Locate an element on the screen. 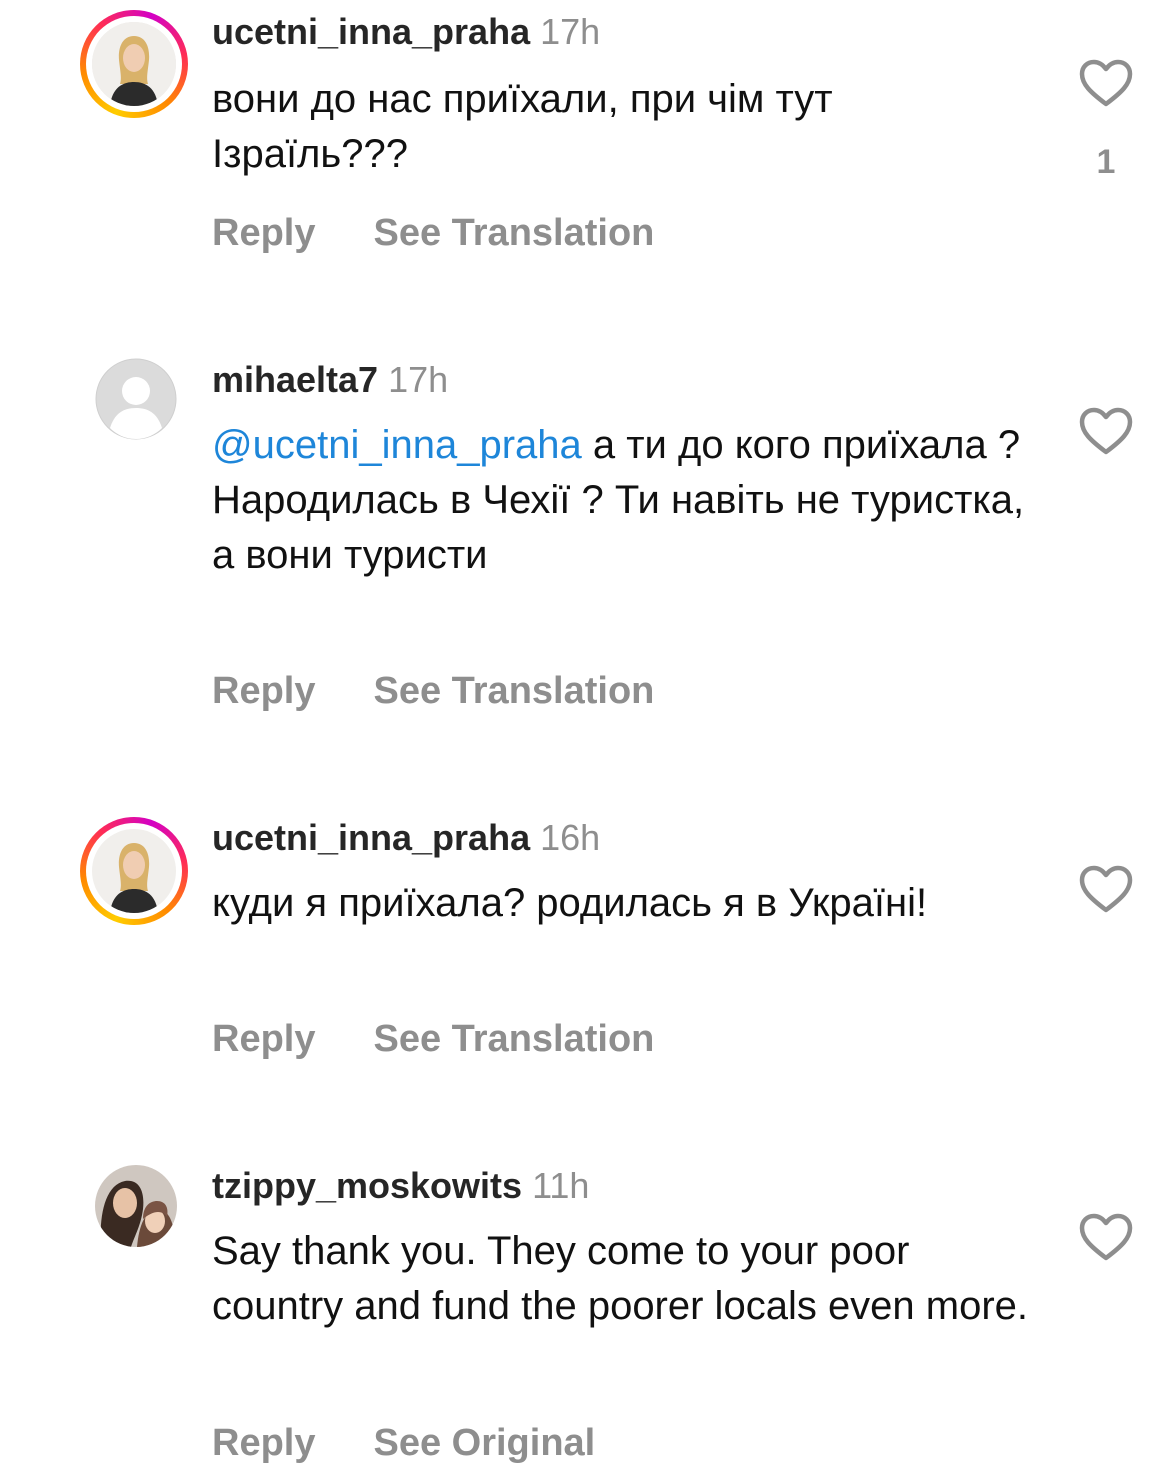 Image resolution: width=1156 pixels, height=1477 pixels. username-line: ucetni_inna_praha 17h is located at coordinates (406, 32).